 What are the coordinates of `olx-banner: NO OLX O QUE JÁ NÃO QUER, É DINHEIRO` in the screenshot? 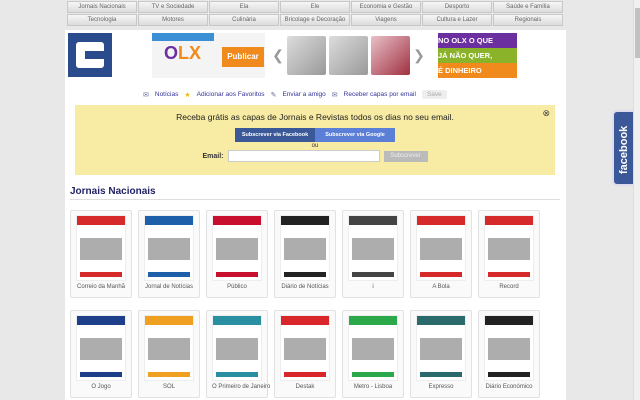 It's located at (476, 55).